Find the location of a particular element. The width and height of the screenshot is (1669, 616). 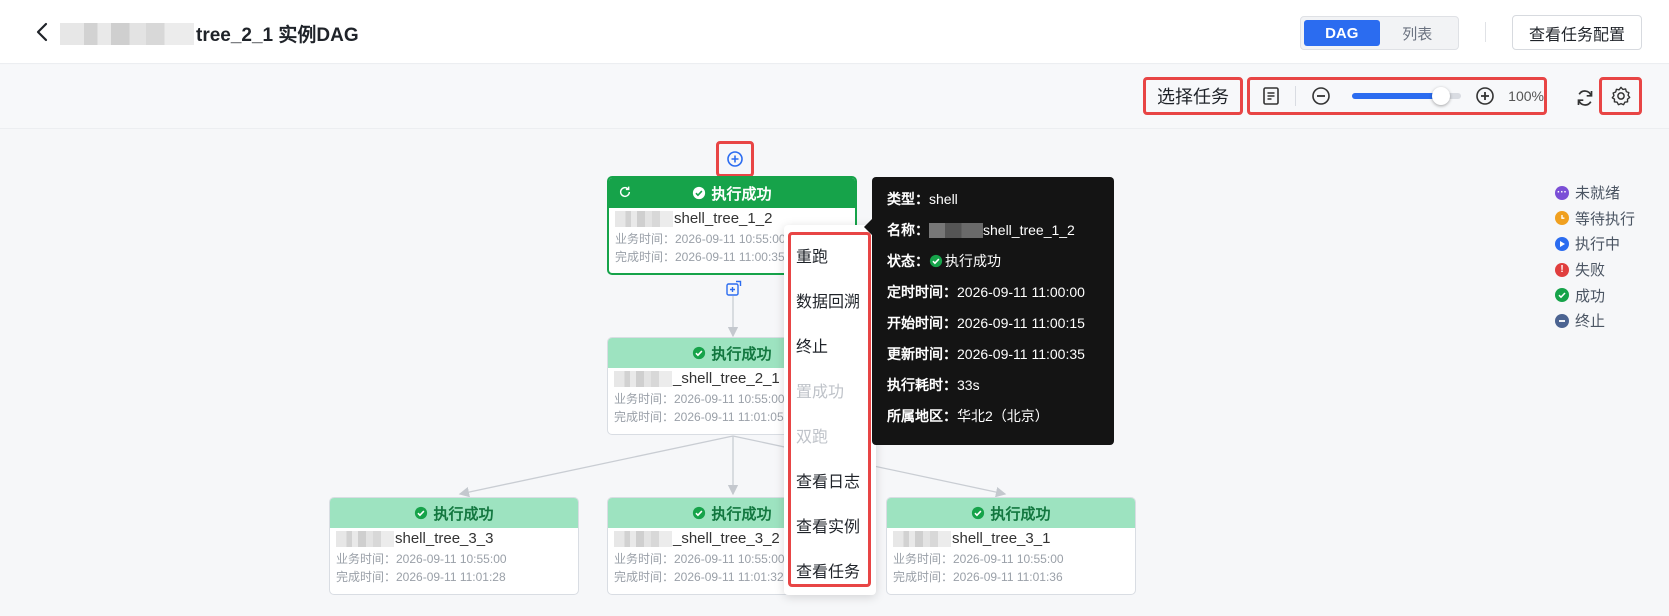

tip-type-value: shell is located at coordinates (943, 199).